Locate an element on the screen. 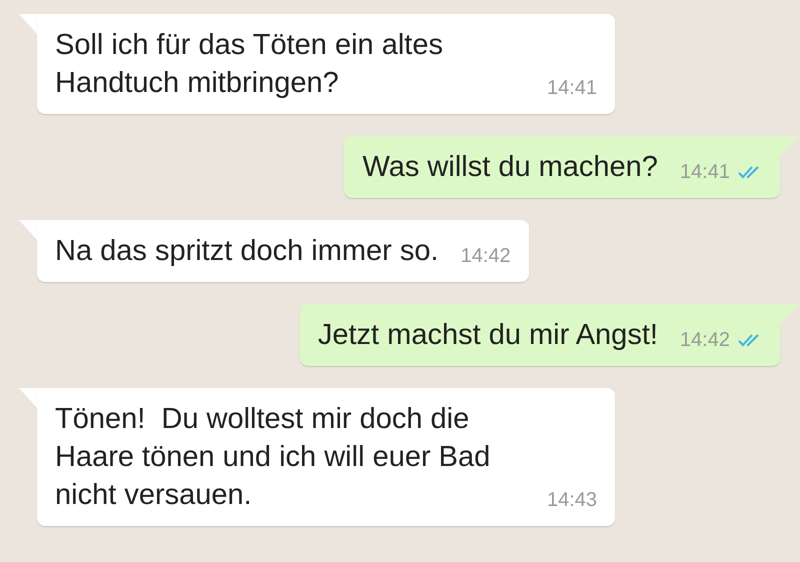 This screenshot has height=562, width=800. message-text: Jetzt machst du mir Angst! is located at coordinates (488, 335).